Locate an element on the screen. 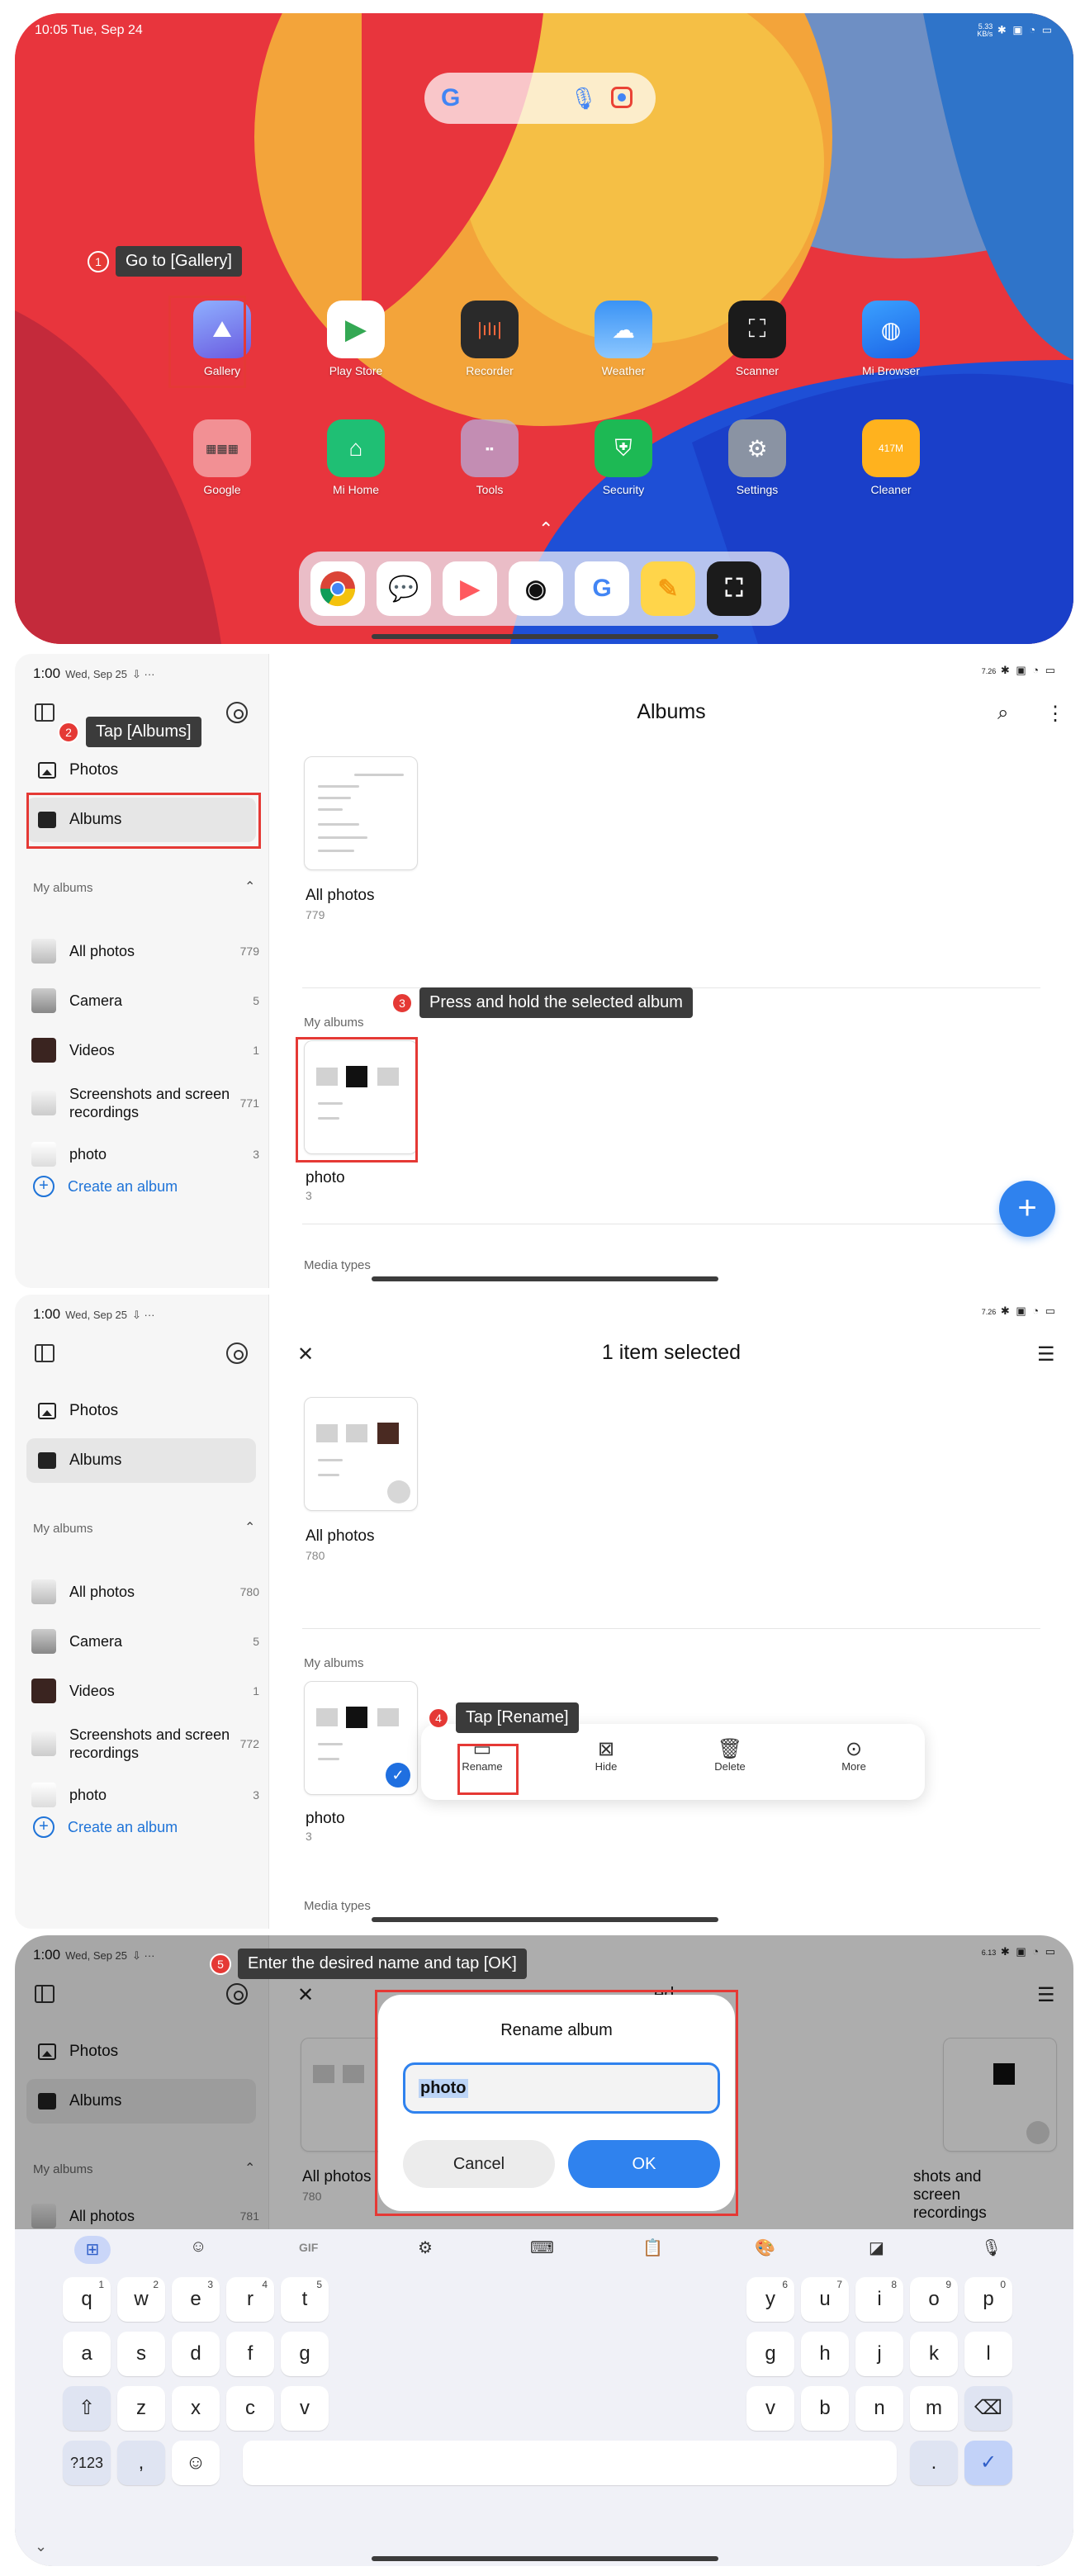  key-letter: t5 is located at coordinates (305, 2299).